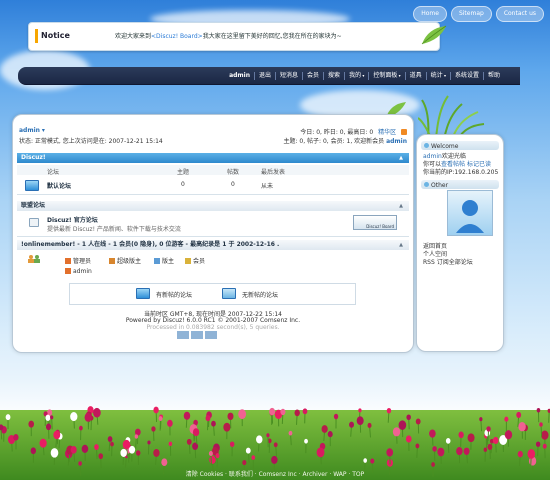 The width and height of the screenshot is (550, 480). What do you see at coordinates (233, 172) in the screenshot?
I see `col-posts: 帖数` at bounding box center [233, 172].